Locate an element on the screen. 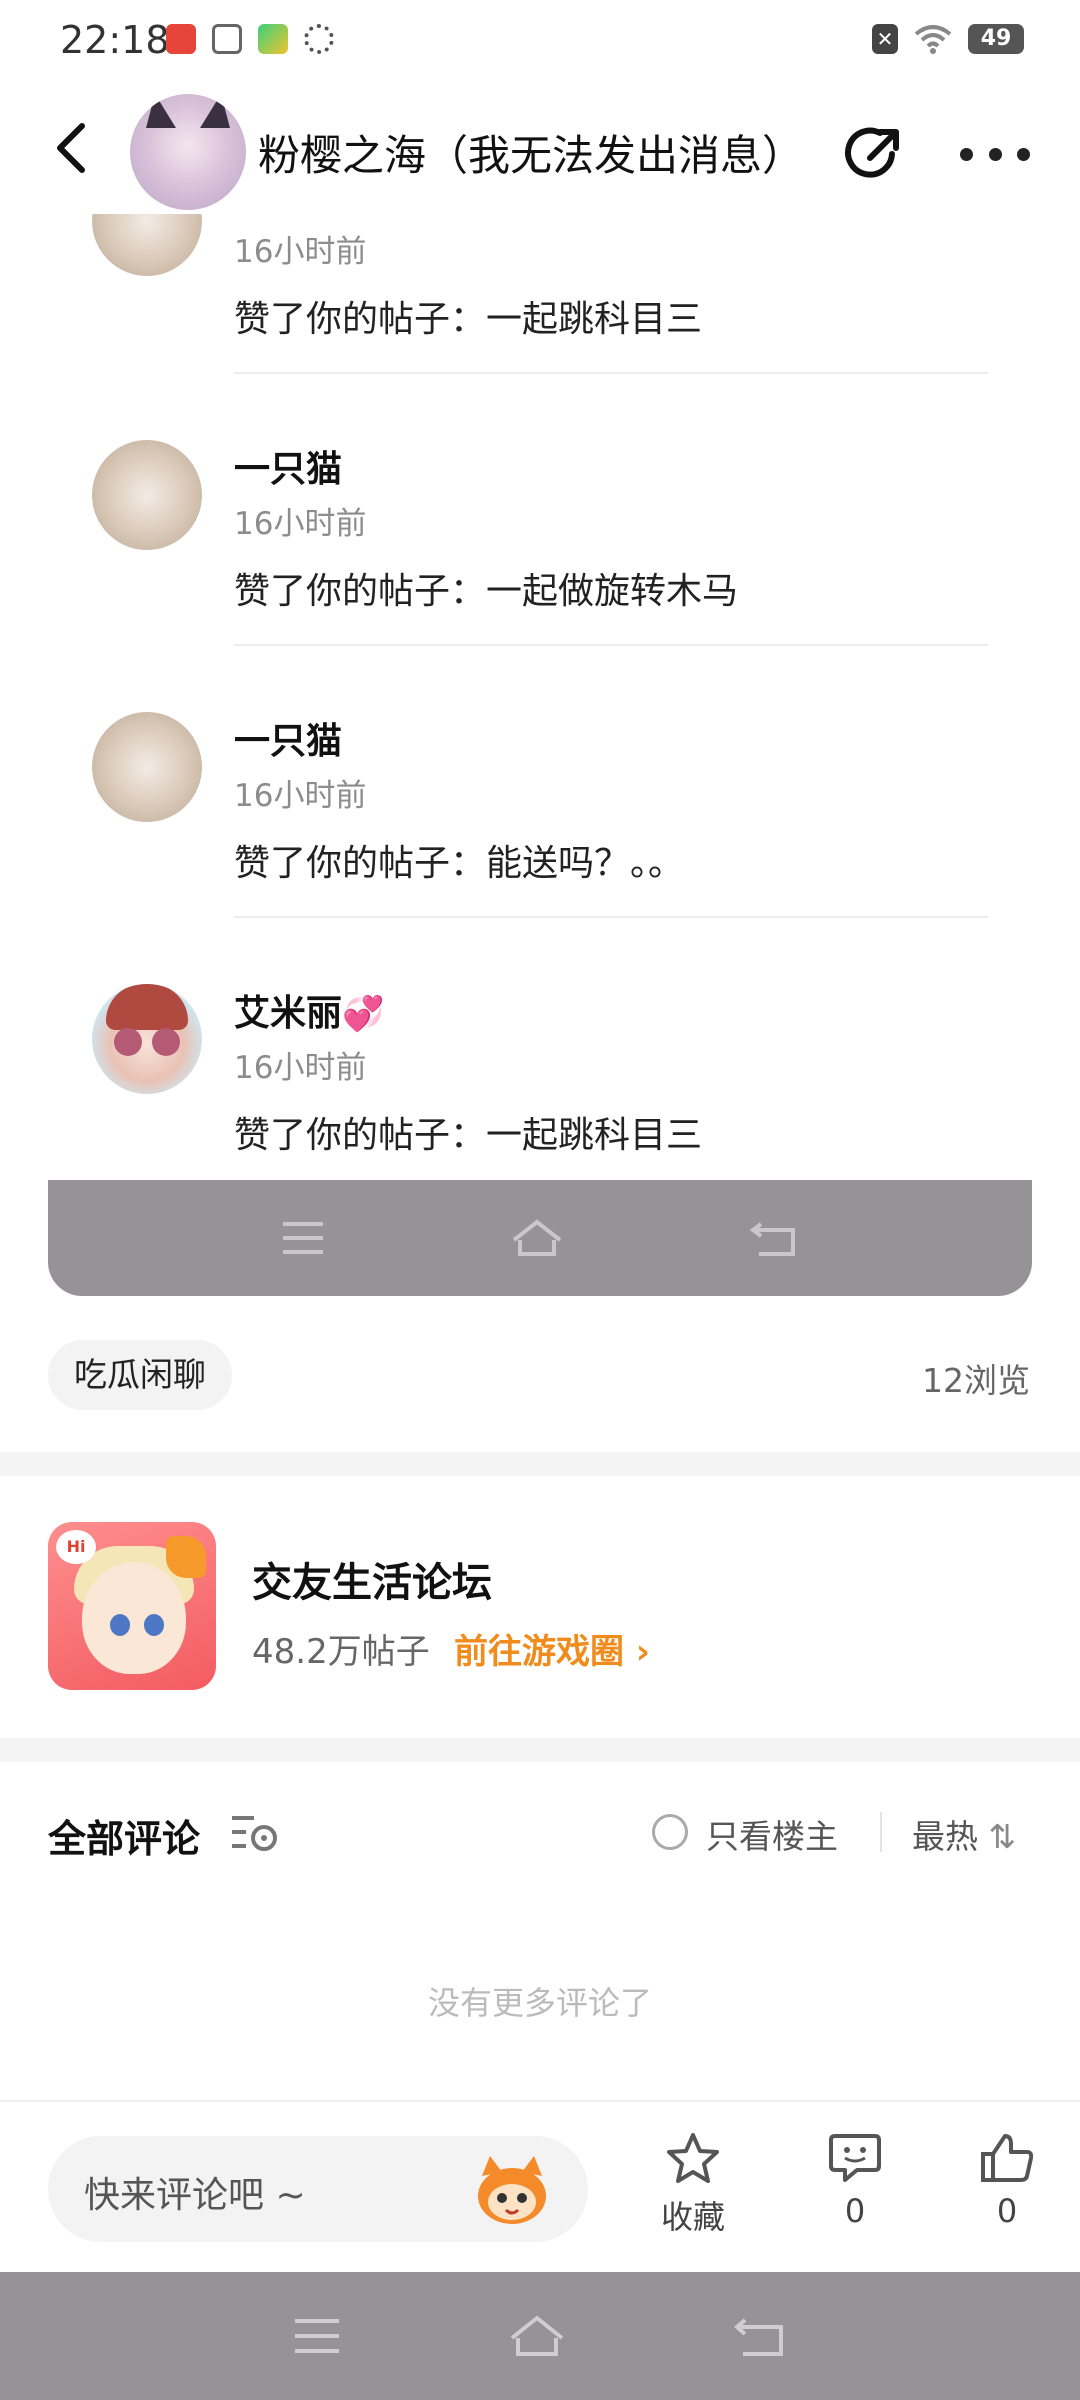 The width and height of the screenshot is (1080, 2400). comment-count: 0 is located at coordinates (855, 2211).